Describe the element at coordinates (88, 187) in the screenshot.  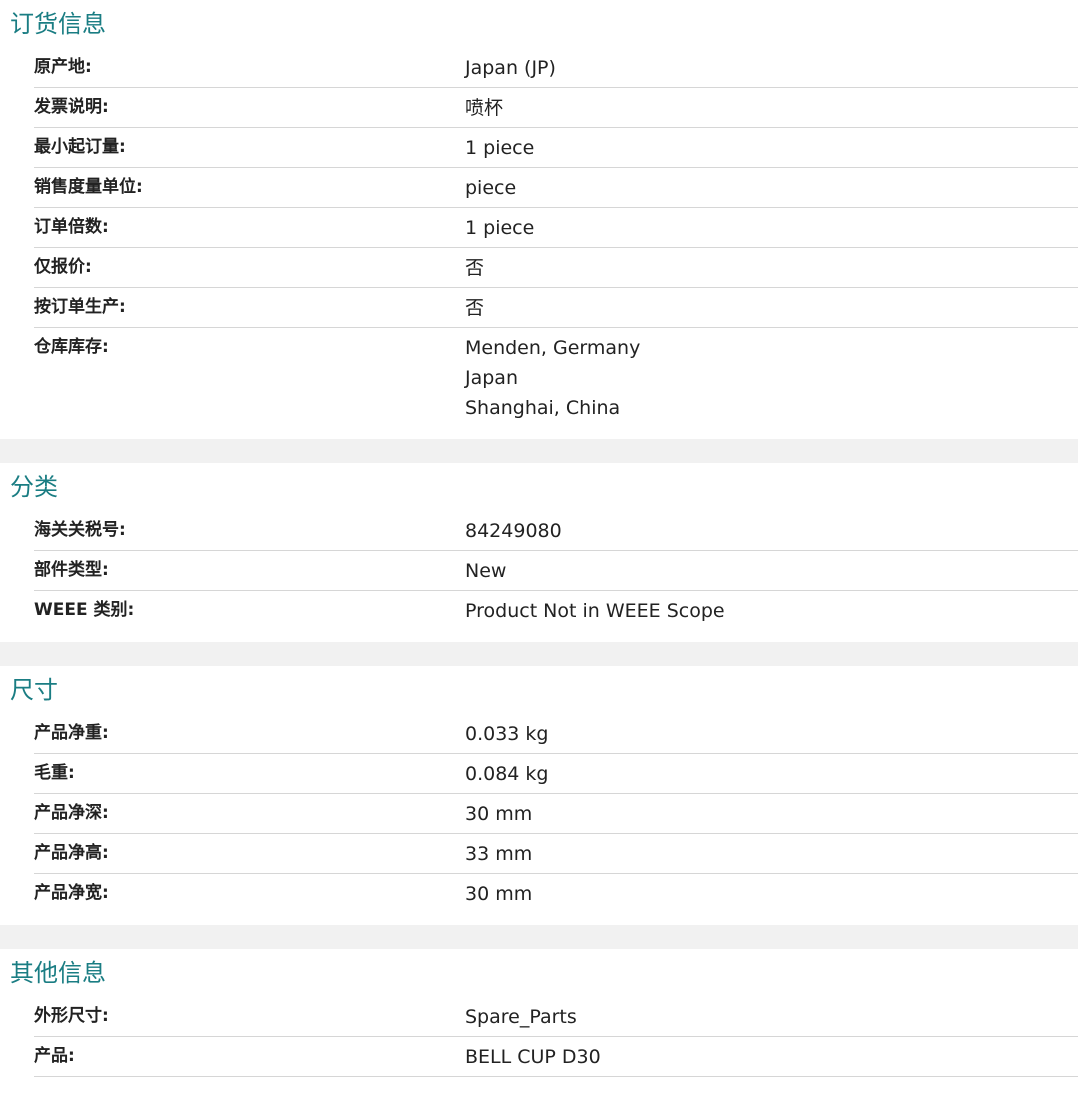
I see `label-sales-unit-of-measure: 销售度量单位:` at that location.